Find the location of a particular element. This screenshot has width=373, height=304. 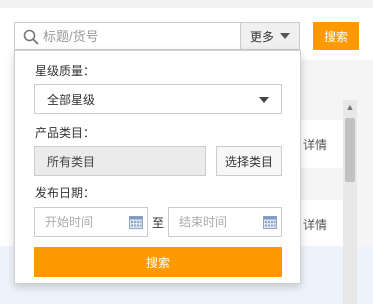

start-date-field is located at coordinates (91, 222).